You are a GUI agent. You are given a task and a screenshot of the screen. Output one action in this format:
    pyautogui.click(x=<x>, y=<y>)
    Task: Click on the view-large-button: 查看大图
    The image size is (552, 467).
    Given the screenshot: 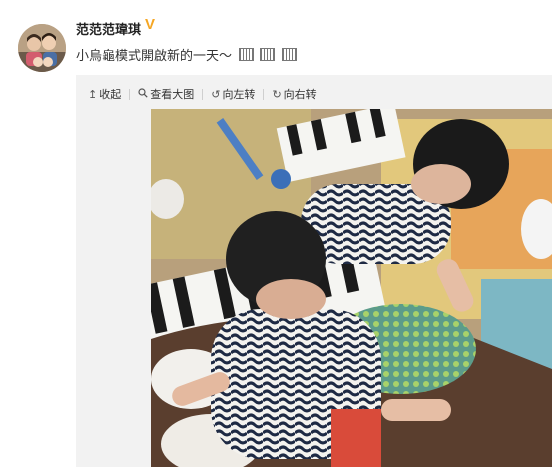 What is the action you would take?
    pyautogui.click(x=166, y=94)
    